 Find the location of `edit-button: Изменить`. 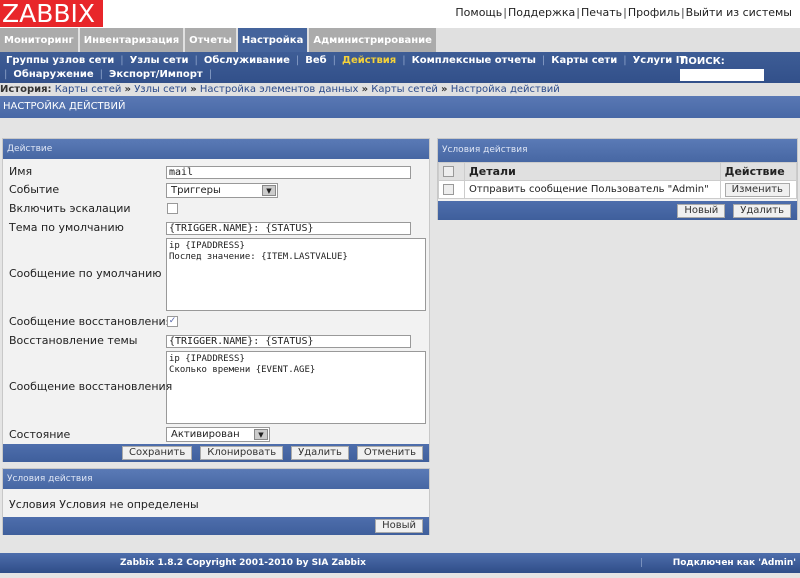

edit-button: Изменить is located at coordinates (757, 189).